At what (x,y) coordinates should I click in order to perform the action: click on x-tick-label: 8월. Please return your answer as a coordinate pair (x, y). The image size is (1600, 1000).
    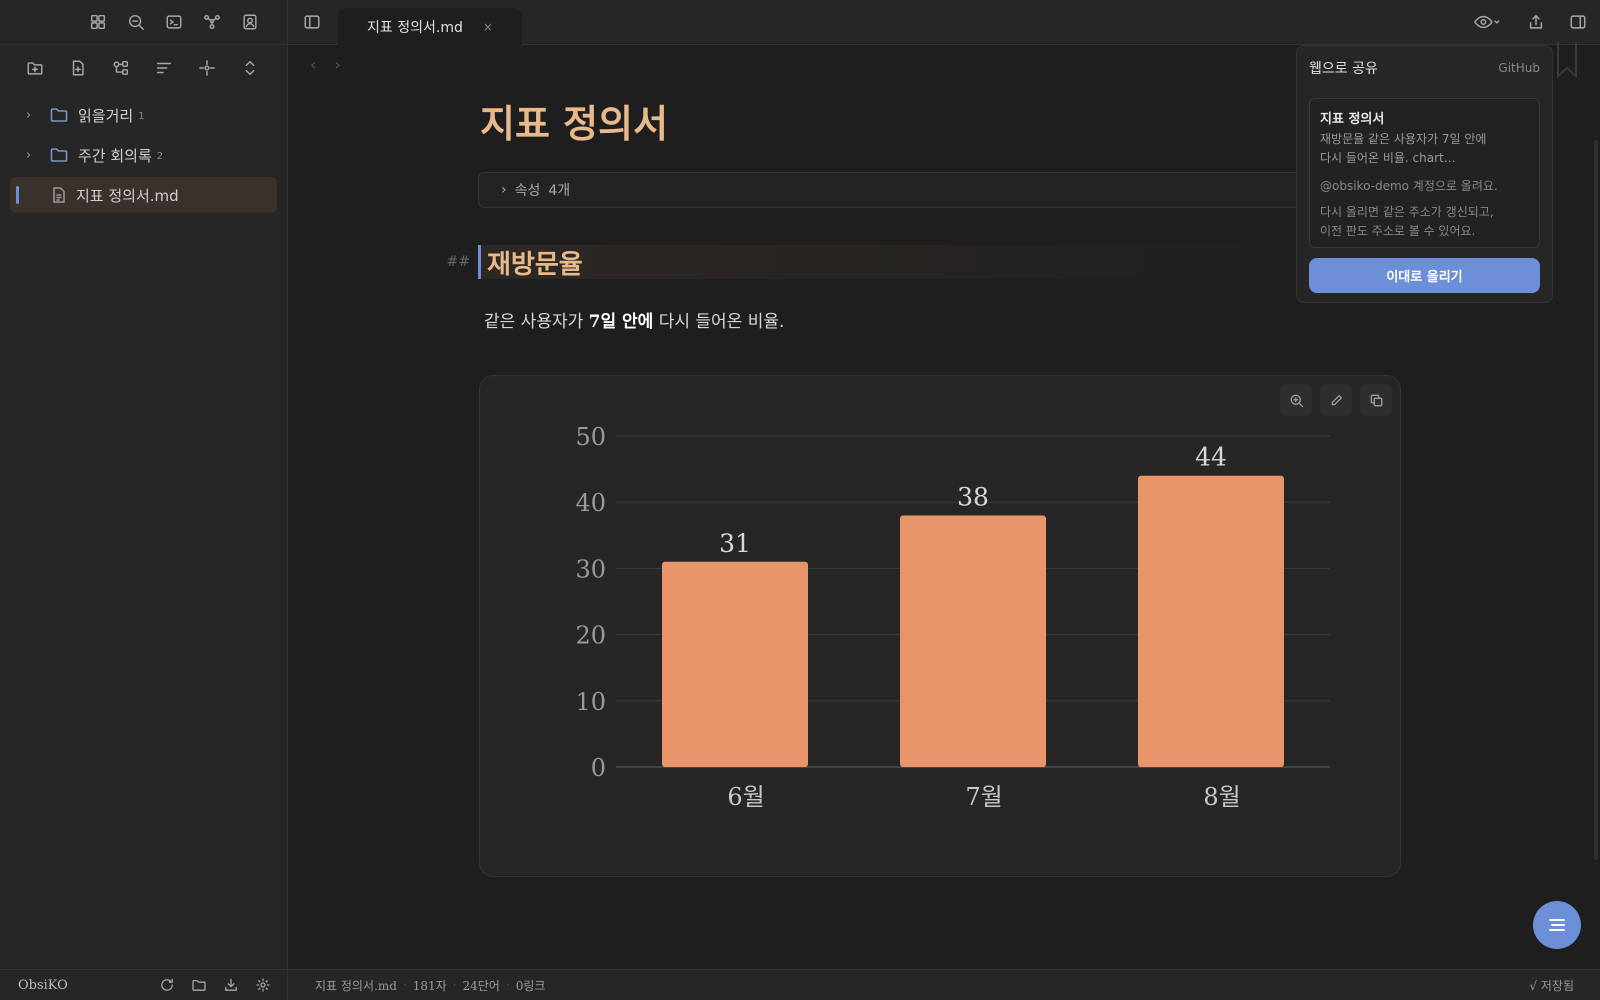
    Looking at the image, I should click on (1221, 797).